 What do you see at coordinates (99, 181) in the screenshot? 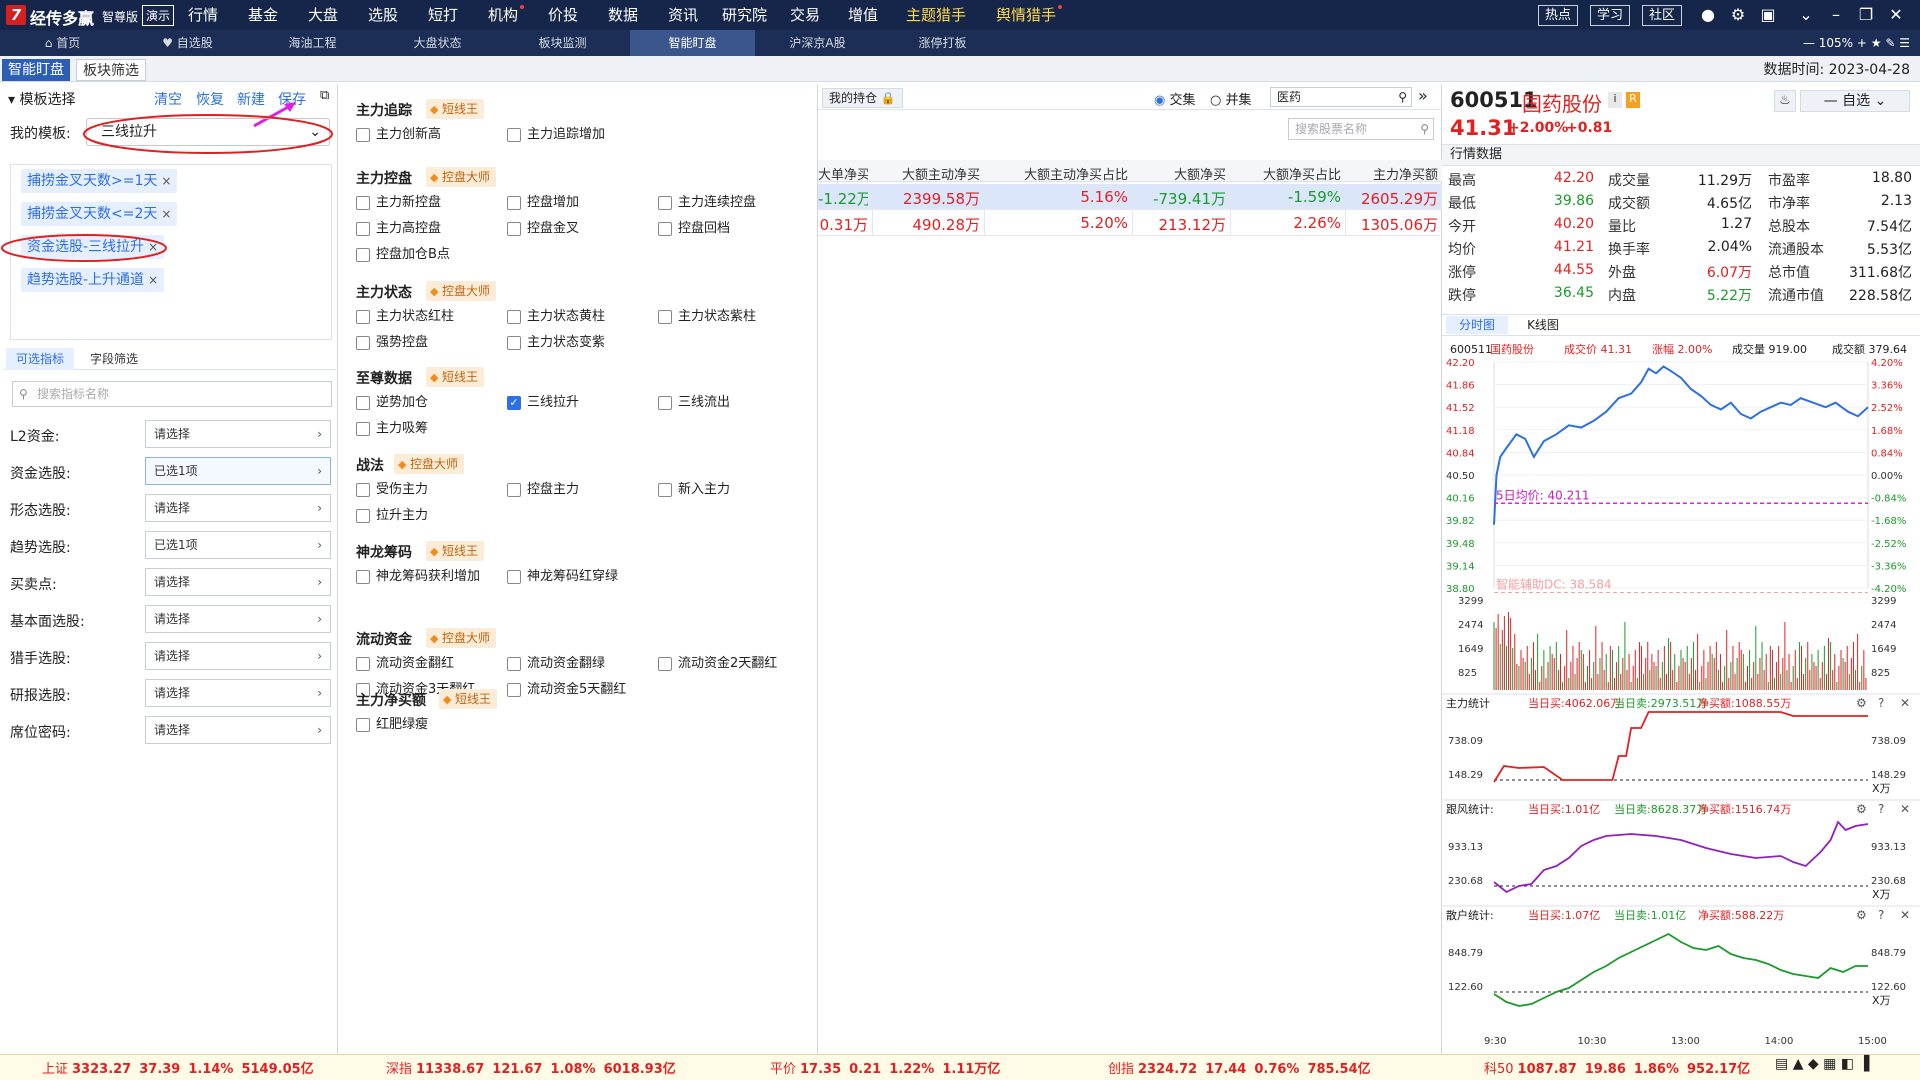
I see `tag-item: 捕捞金叉天数>=1天 ×` at bounding box center [99, 181].